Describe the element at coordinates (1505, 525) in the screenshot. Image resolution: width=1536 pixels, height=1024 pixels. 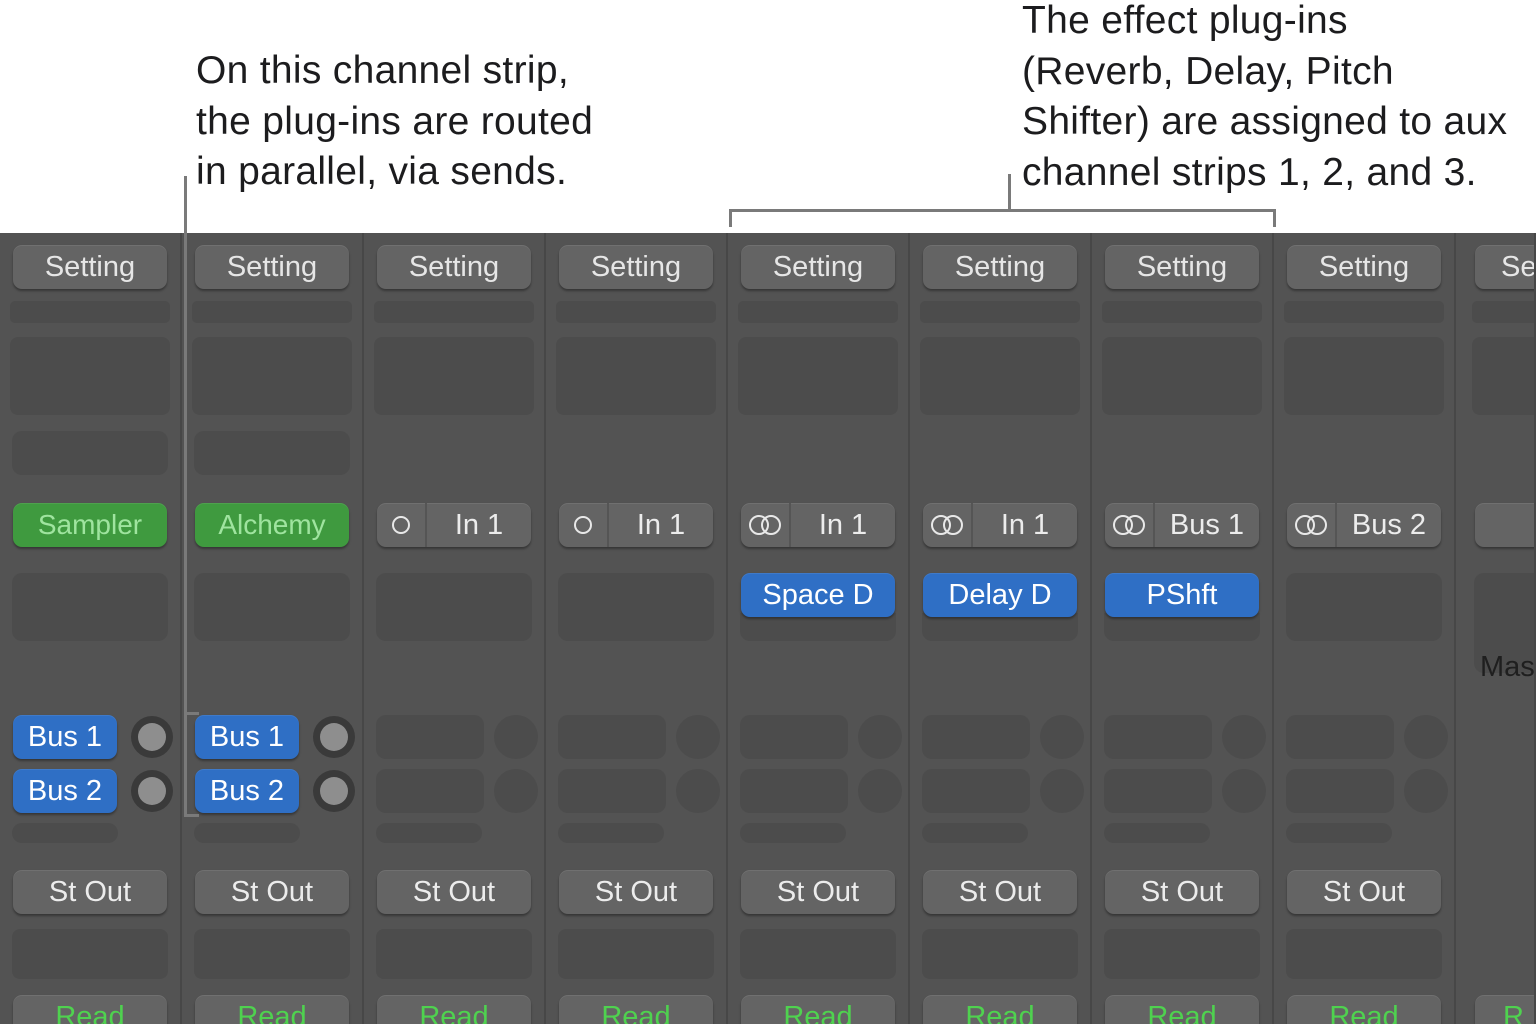
I see `input-button` at that location.